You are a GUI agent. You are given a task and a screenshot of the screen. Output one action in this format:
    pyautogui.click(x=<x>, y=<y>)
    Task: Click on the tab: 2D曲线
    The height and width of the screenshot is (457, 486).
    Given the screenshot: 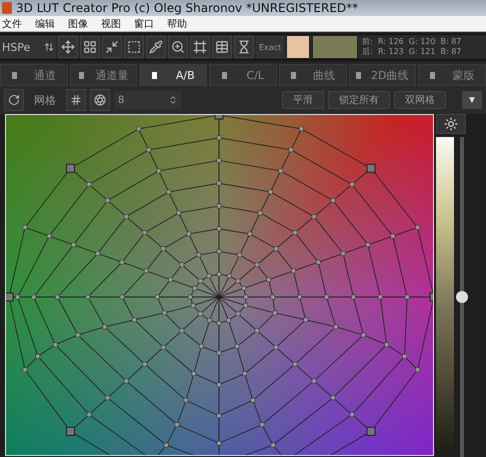 What is the action you would take?
    pyautogui.click(x=382, y=75)
    